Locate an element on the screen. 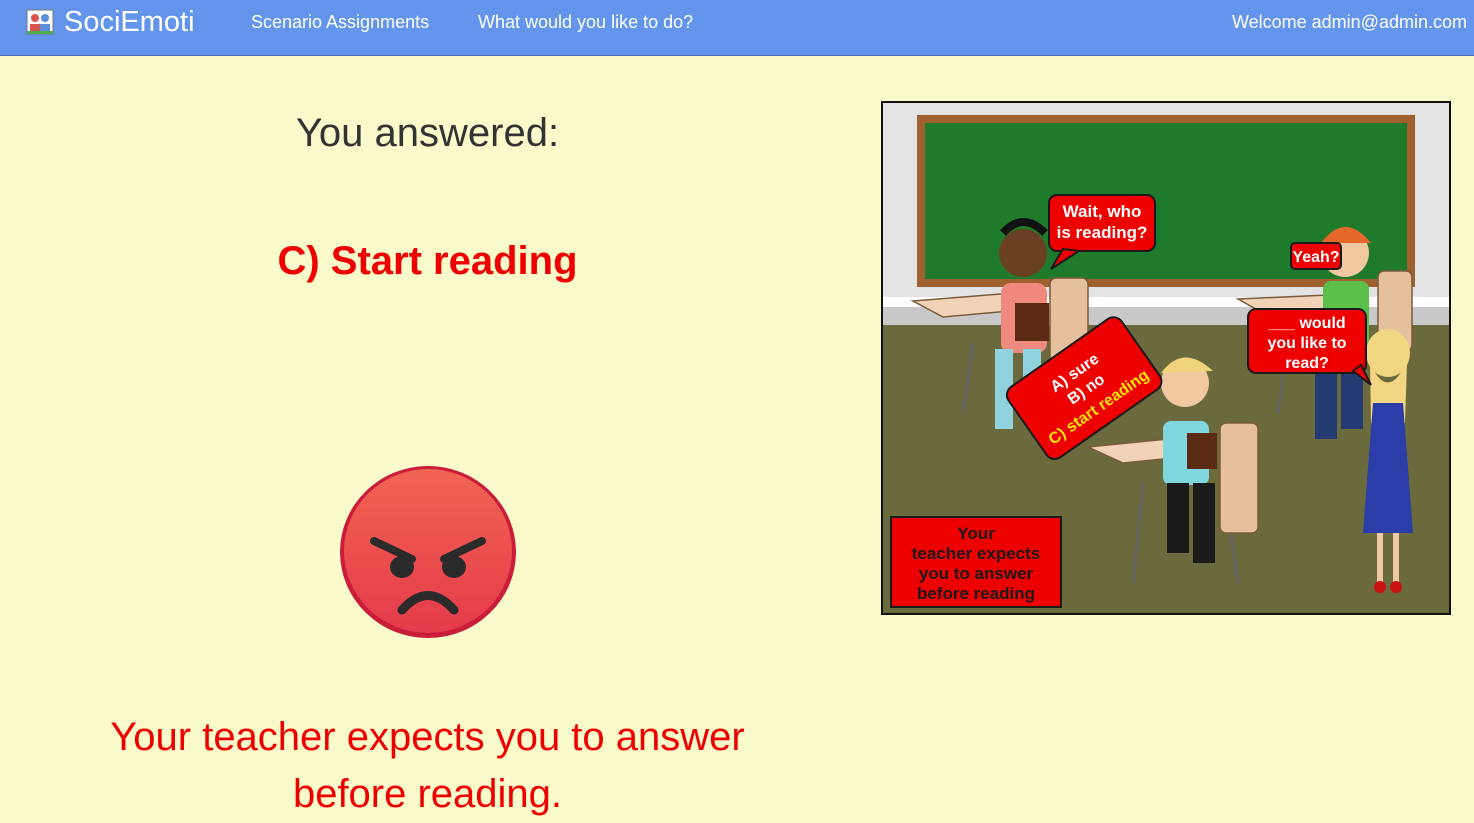 The height and width of the screenshot is (823, 1474). caption-line1: Your is located at coordinates (976, 533).